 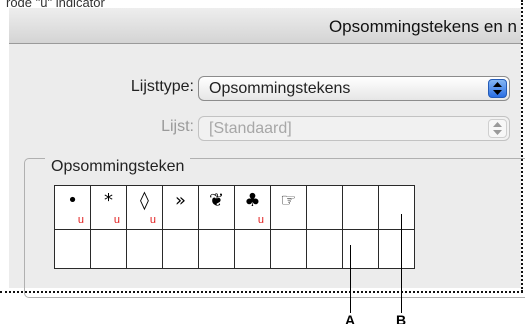 I want to click on callout-line-b, so click(x=401, y=263).